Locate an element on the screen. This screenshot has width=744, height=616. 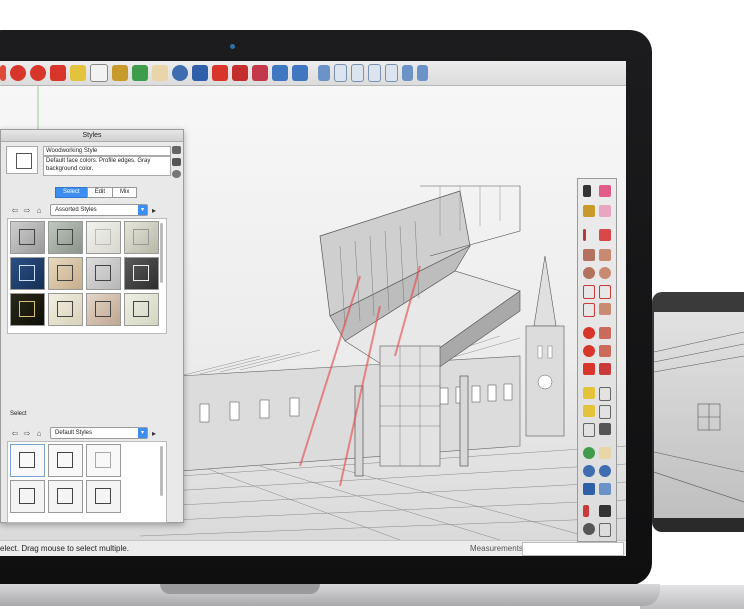
eraser-icon is located at coordinates (605, 191).